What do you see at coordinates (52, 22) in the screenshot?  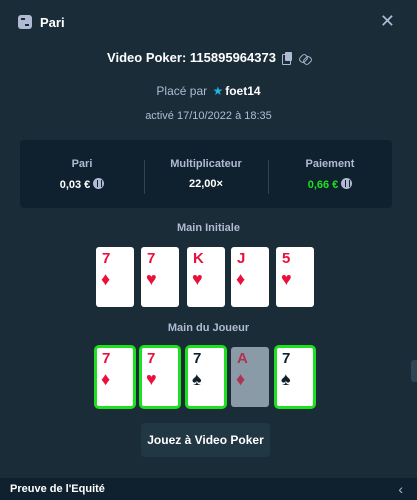 I see `modal-title: Pari` at bounding box center [52, 22].